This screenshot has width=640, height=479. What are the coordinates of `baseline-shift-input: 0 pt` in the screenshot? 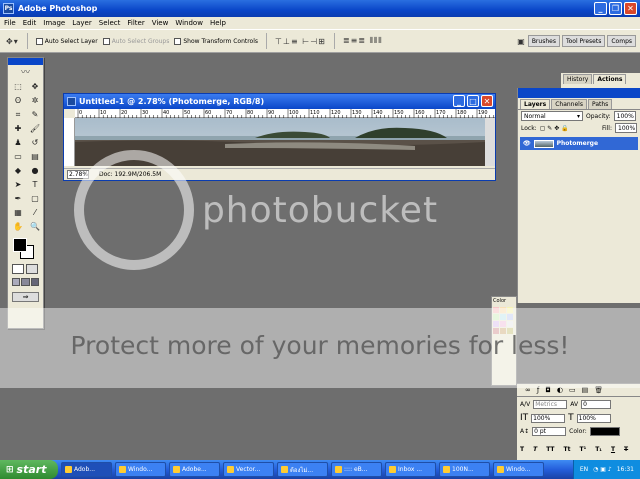 It's located at (549, 431).